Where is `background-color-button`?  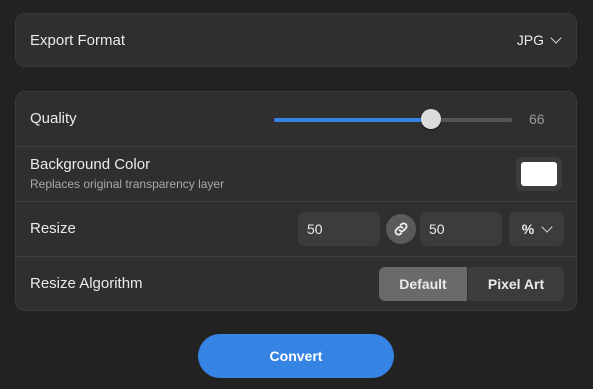 background-color-button is located at coordinates (539, 174).